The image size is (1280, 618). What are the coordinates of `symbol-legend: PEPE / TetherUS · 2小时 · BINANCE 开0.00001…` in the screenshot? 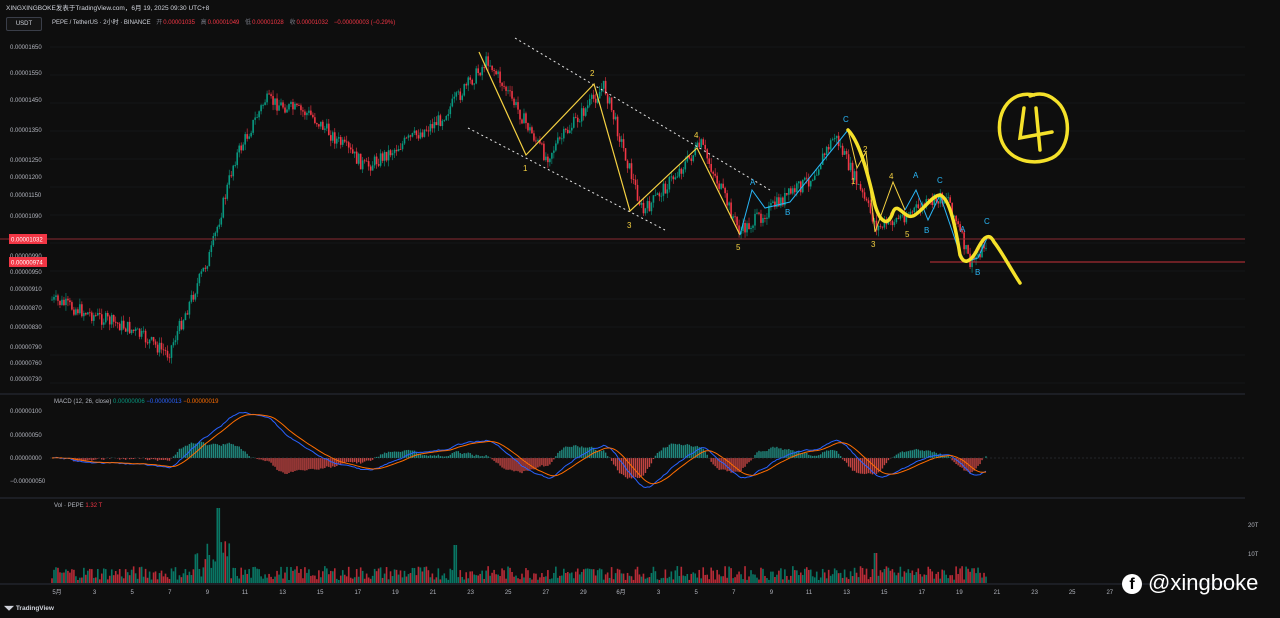 It's located at (223, 22).